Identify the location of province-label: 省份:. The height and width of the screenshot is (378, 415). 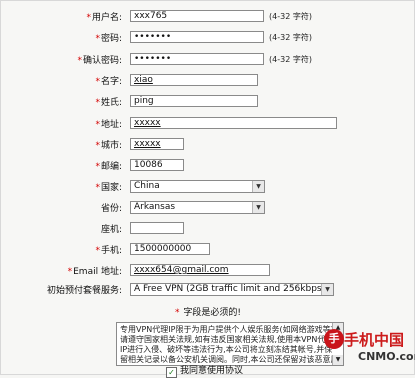
(111, 209).